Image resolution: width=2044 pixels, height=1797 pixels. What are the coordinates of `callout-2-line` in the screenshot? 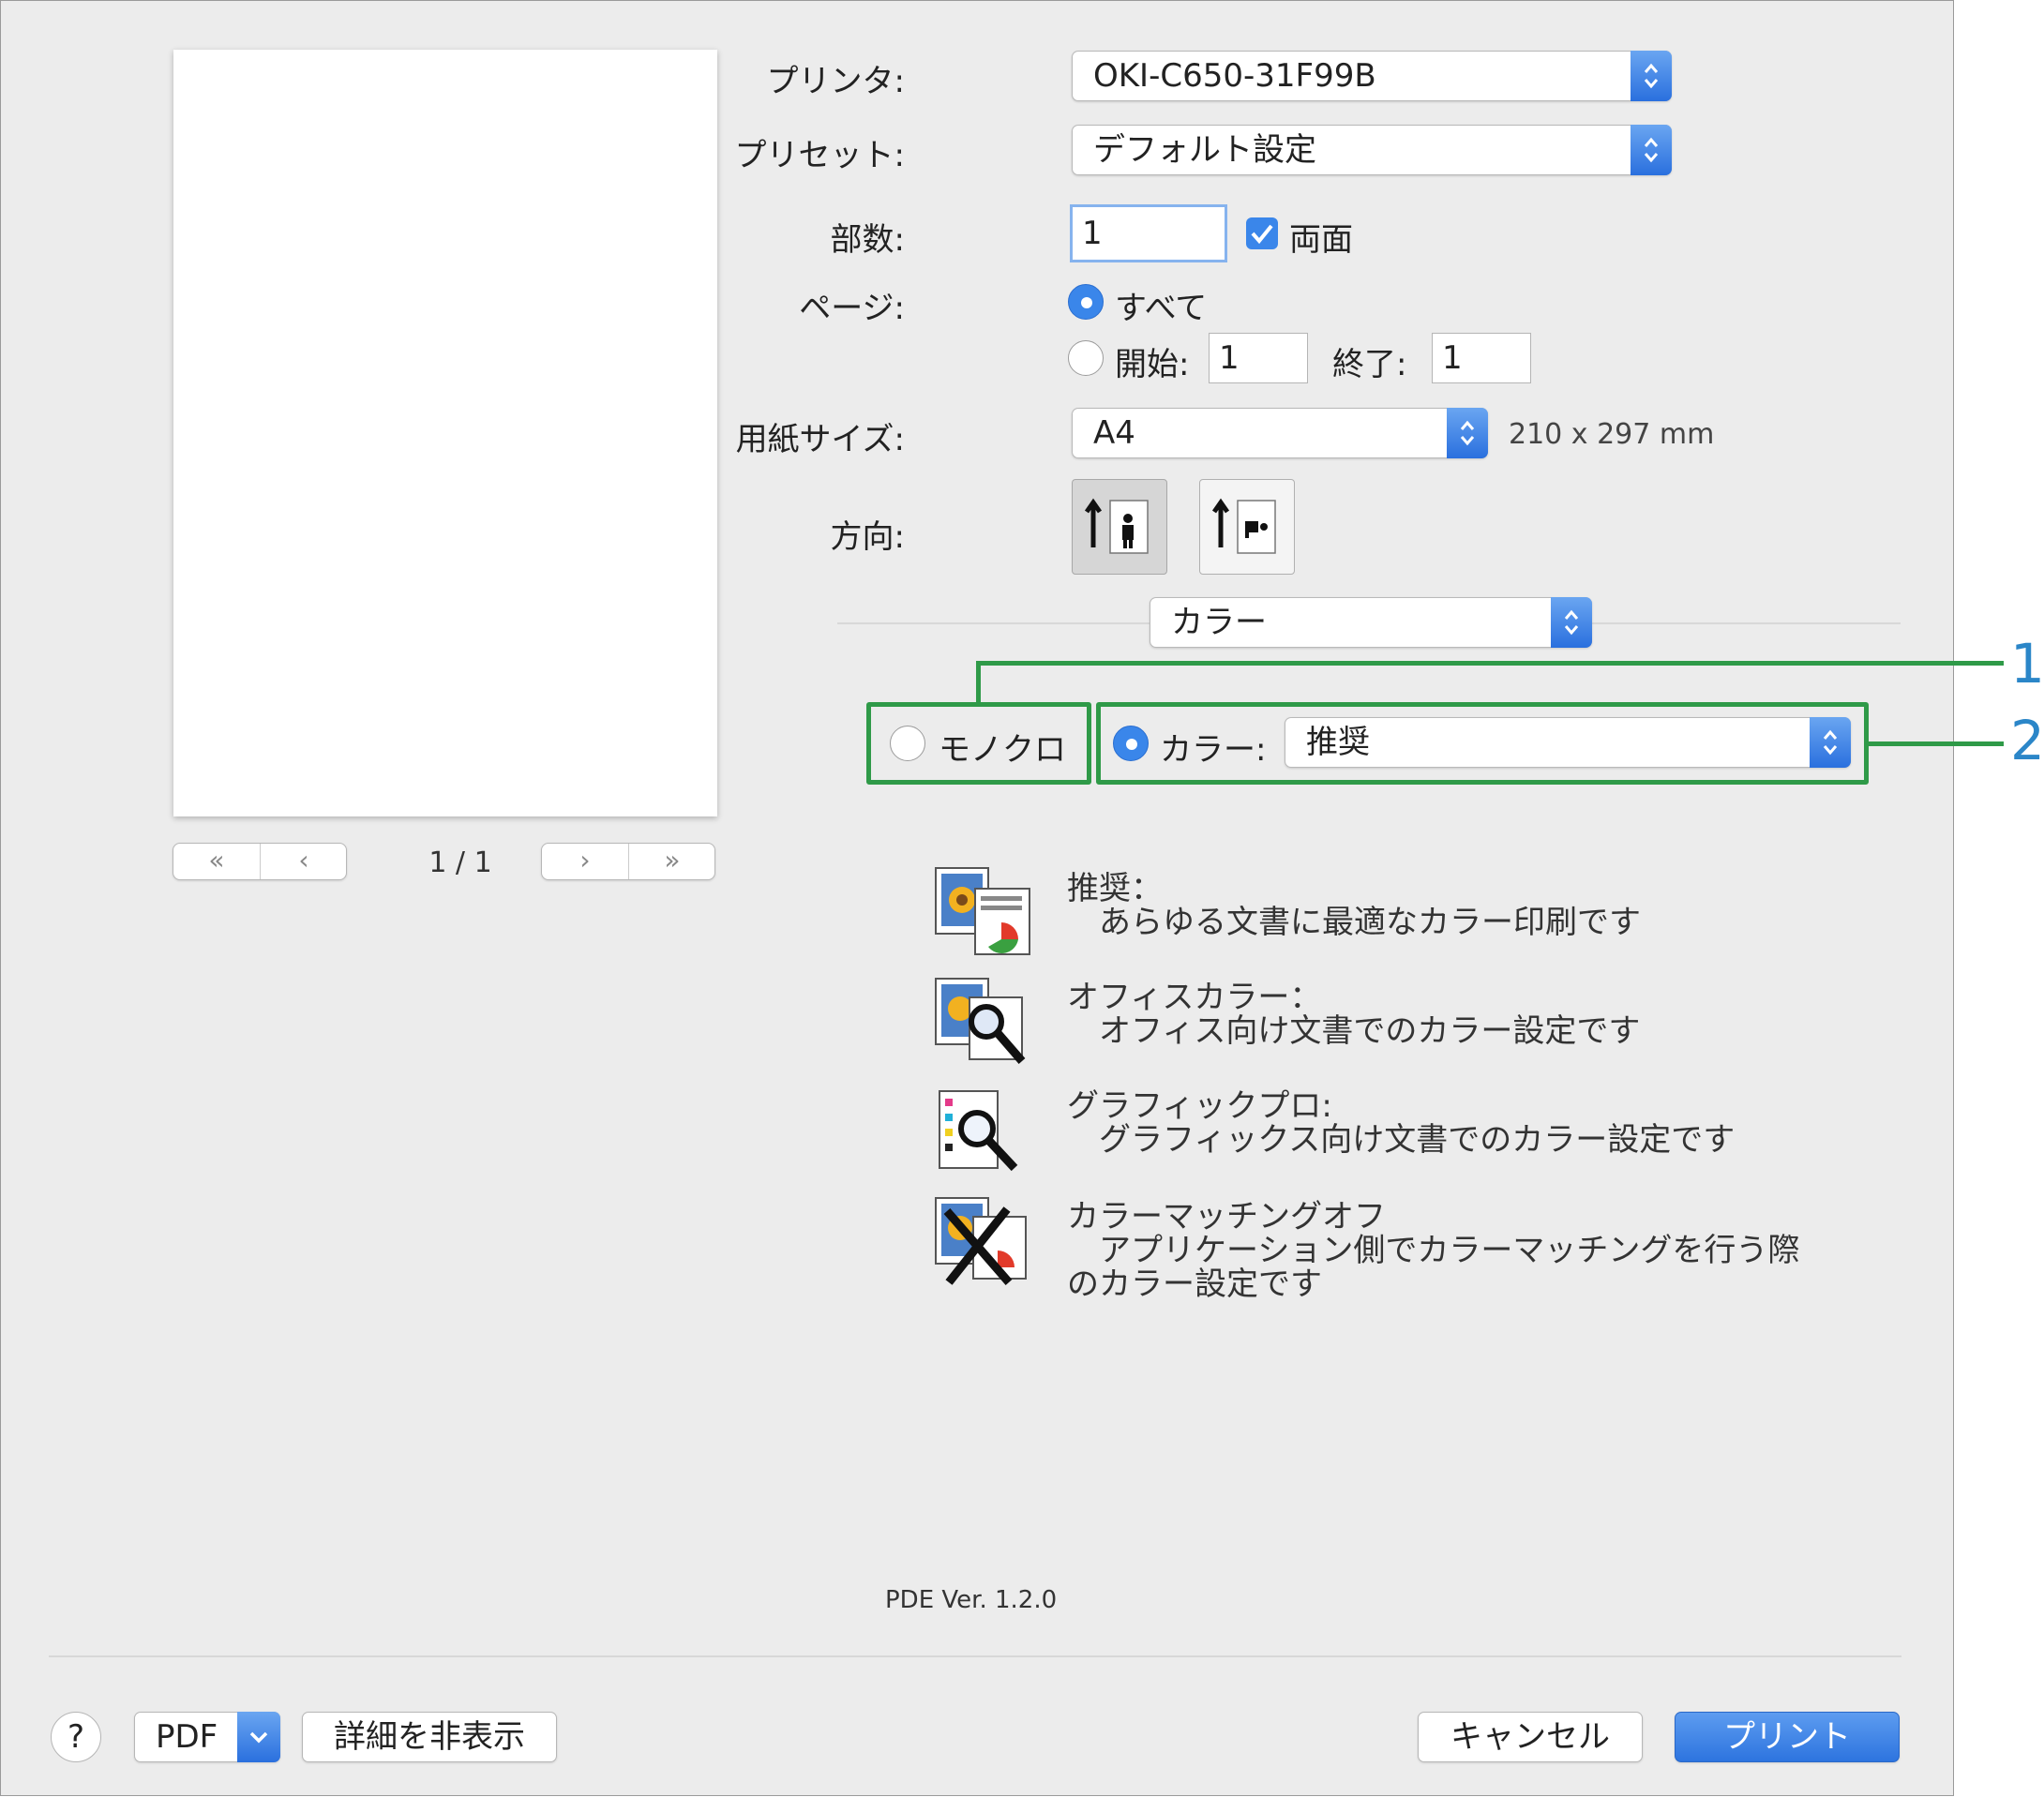 It's located at (1935, 743).